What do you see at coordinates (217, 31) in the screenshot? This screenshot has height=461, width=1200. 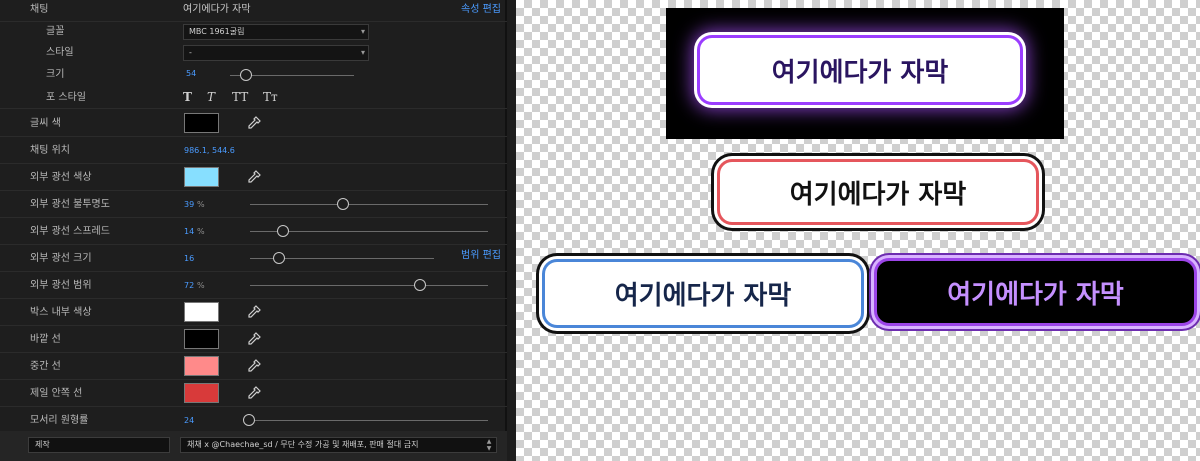 I see `font-select-value: MBC 1961굴림` at bounding box center [217, 31].